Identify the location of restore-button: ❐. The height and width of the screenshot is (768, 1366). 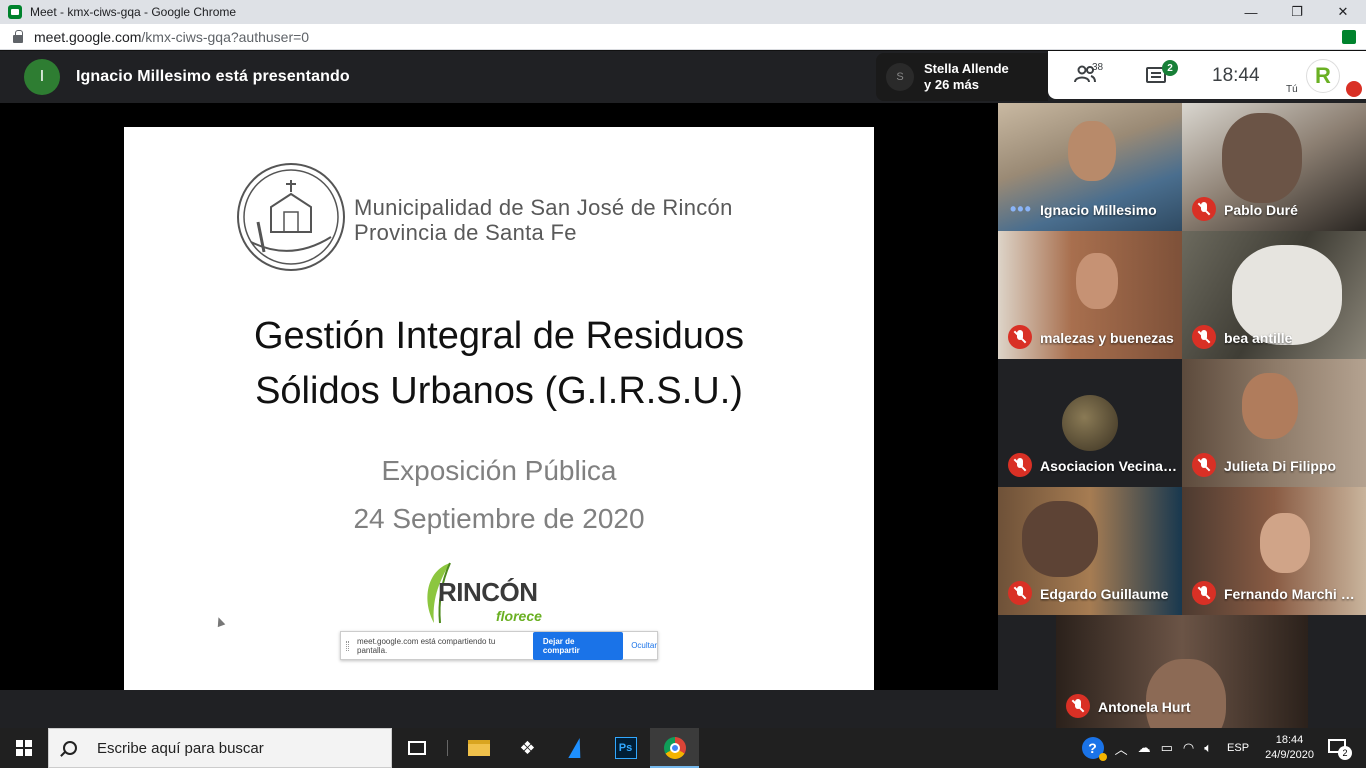
(1297, 12).